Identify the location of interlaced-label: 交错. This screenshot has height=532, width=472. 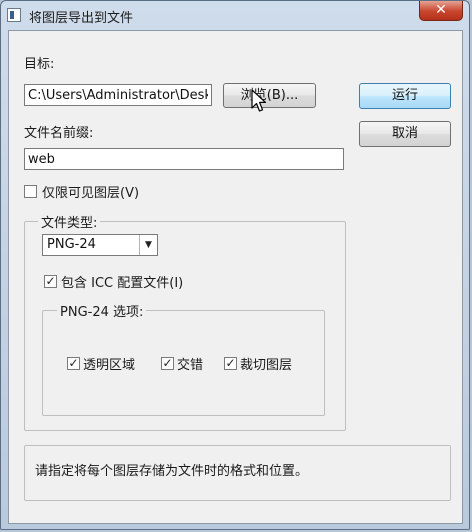
(190, 365).